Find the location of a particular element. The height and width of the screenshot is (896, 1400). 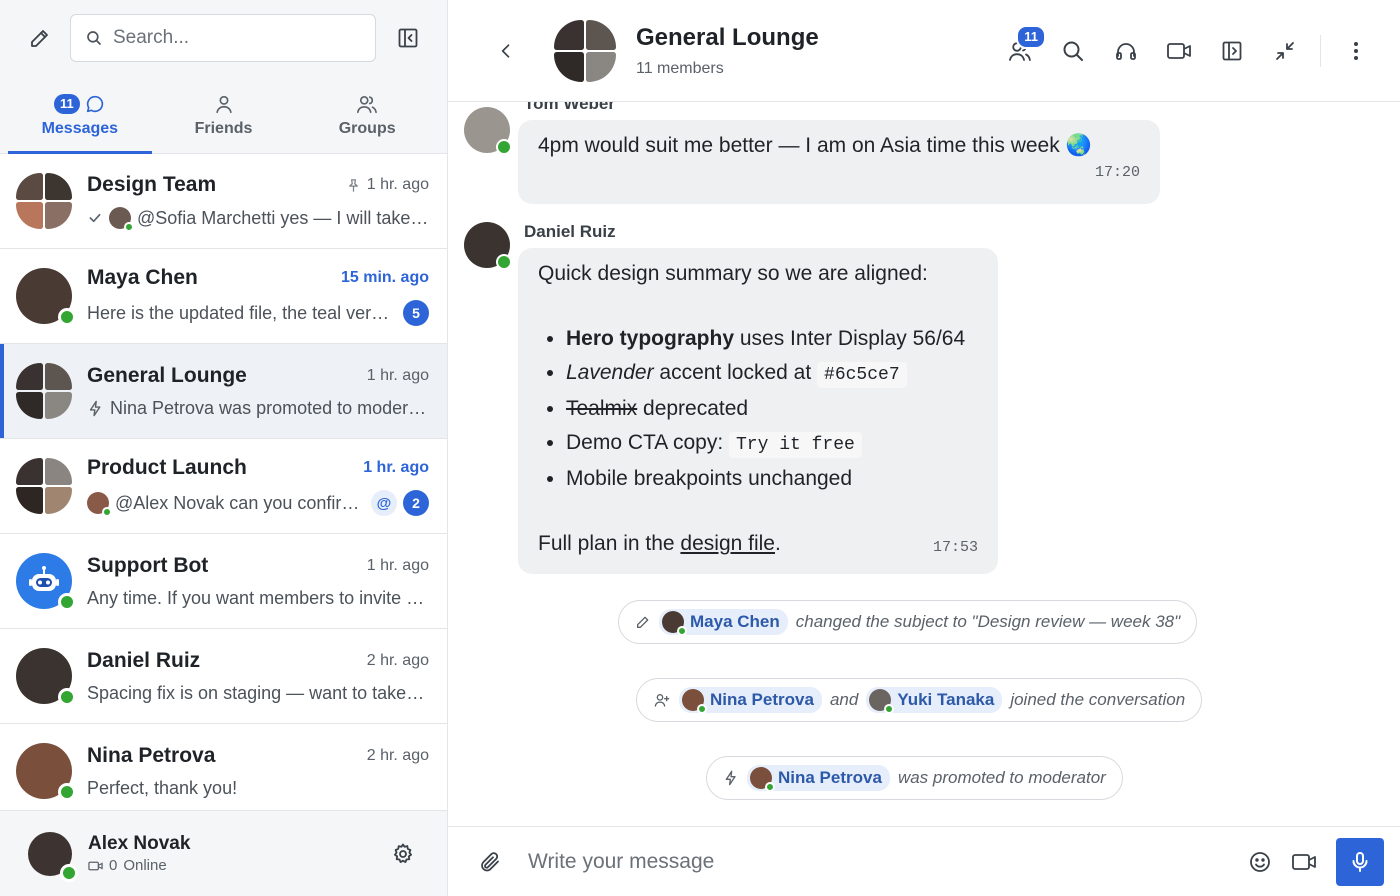

gear-icon is located at coordinates (403, 853).